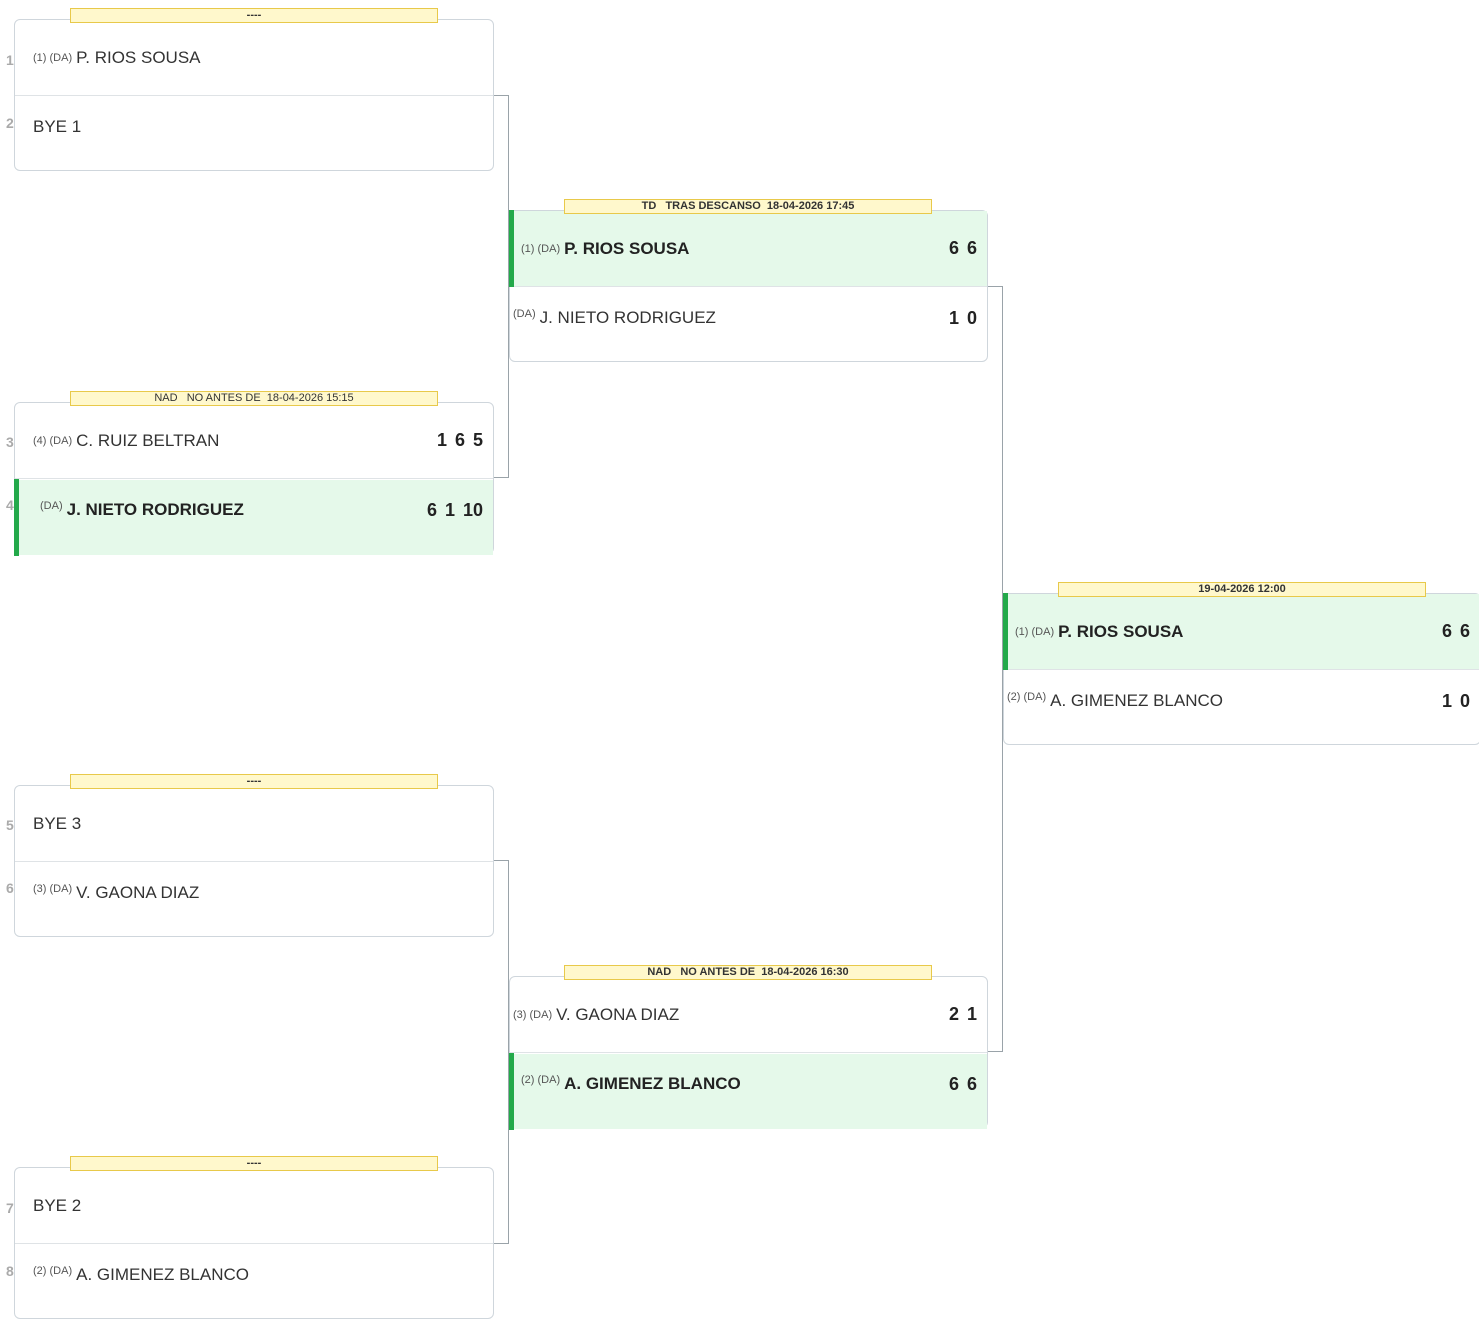 The width and height of the screenshot is (1479, 1320). What do you see at coordinates (10, 1271) in the screenshot?
I see `draw-position-8: 8` at bounding box center [10, 1271].